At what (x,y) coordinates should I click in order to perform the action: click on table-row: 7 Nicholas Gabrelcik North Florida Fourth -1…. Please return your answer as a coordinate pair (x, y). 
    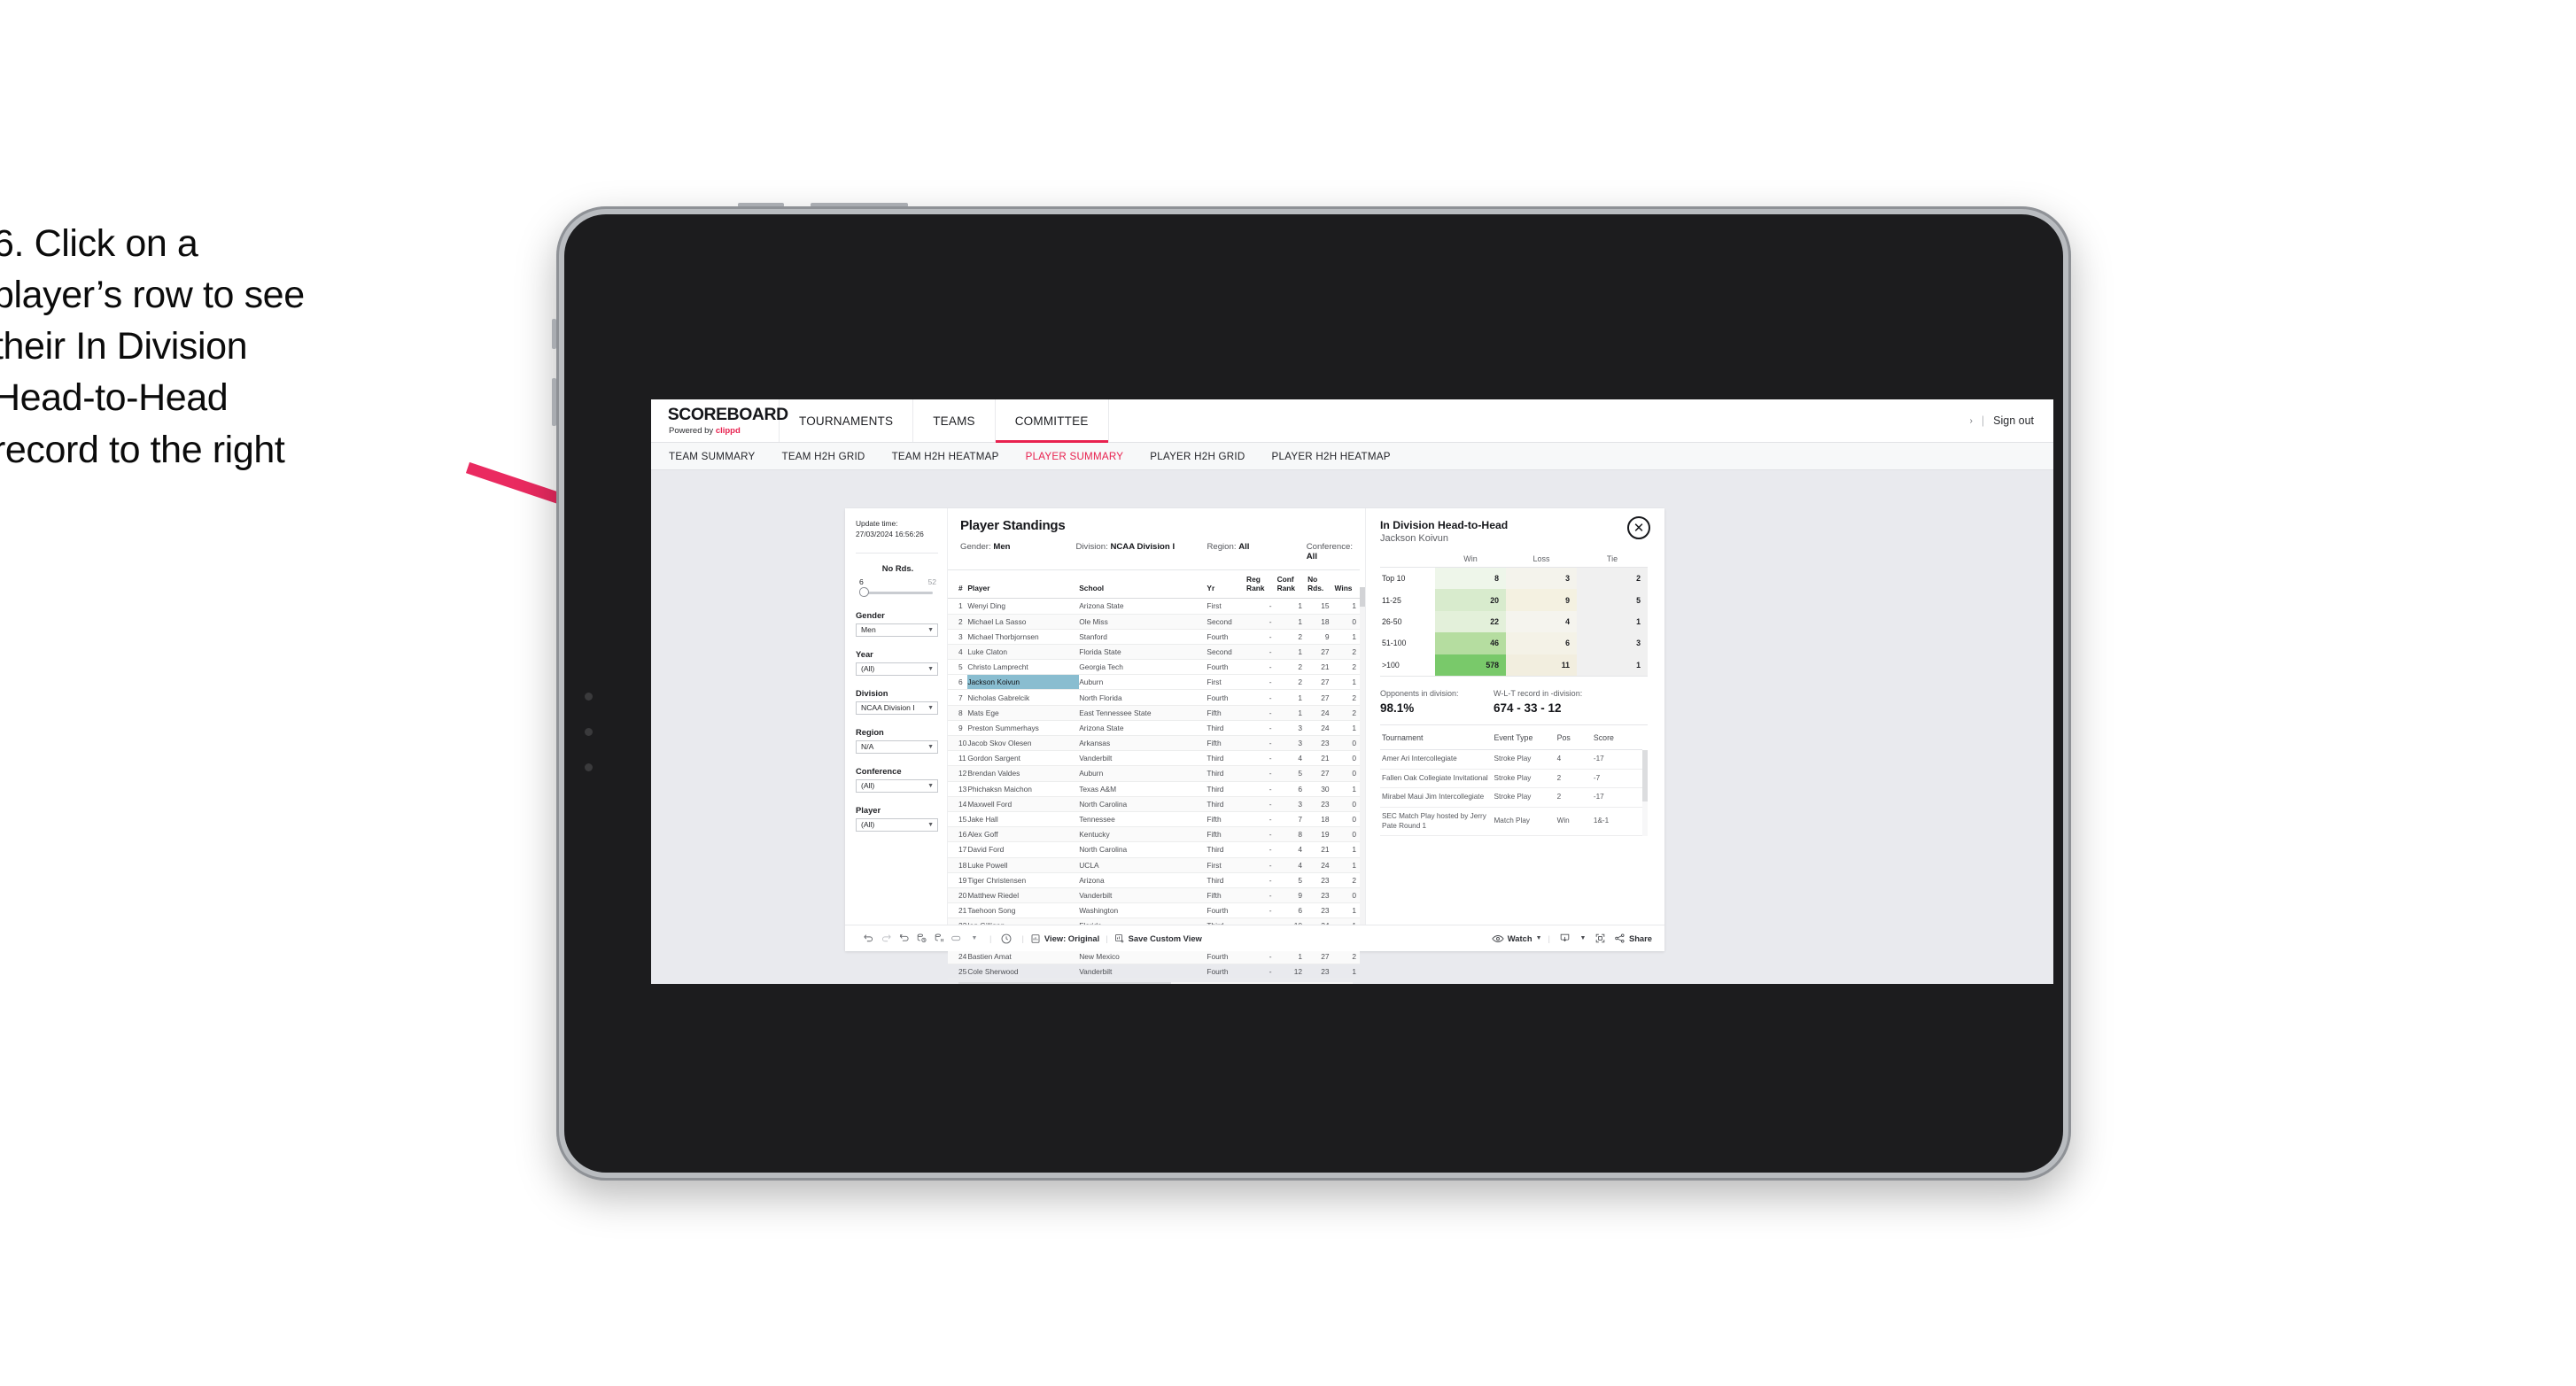
    Looking at the image, I should click on (1154, 697).